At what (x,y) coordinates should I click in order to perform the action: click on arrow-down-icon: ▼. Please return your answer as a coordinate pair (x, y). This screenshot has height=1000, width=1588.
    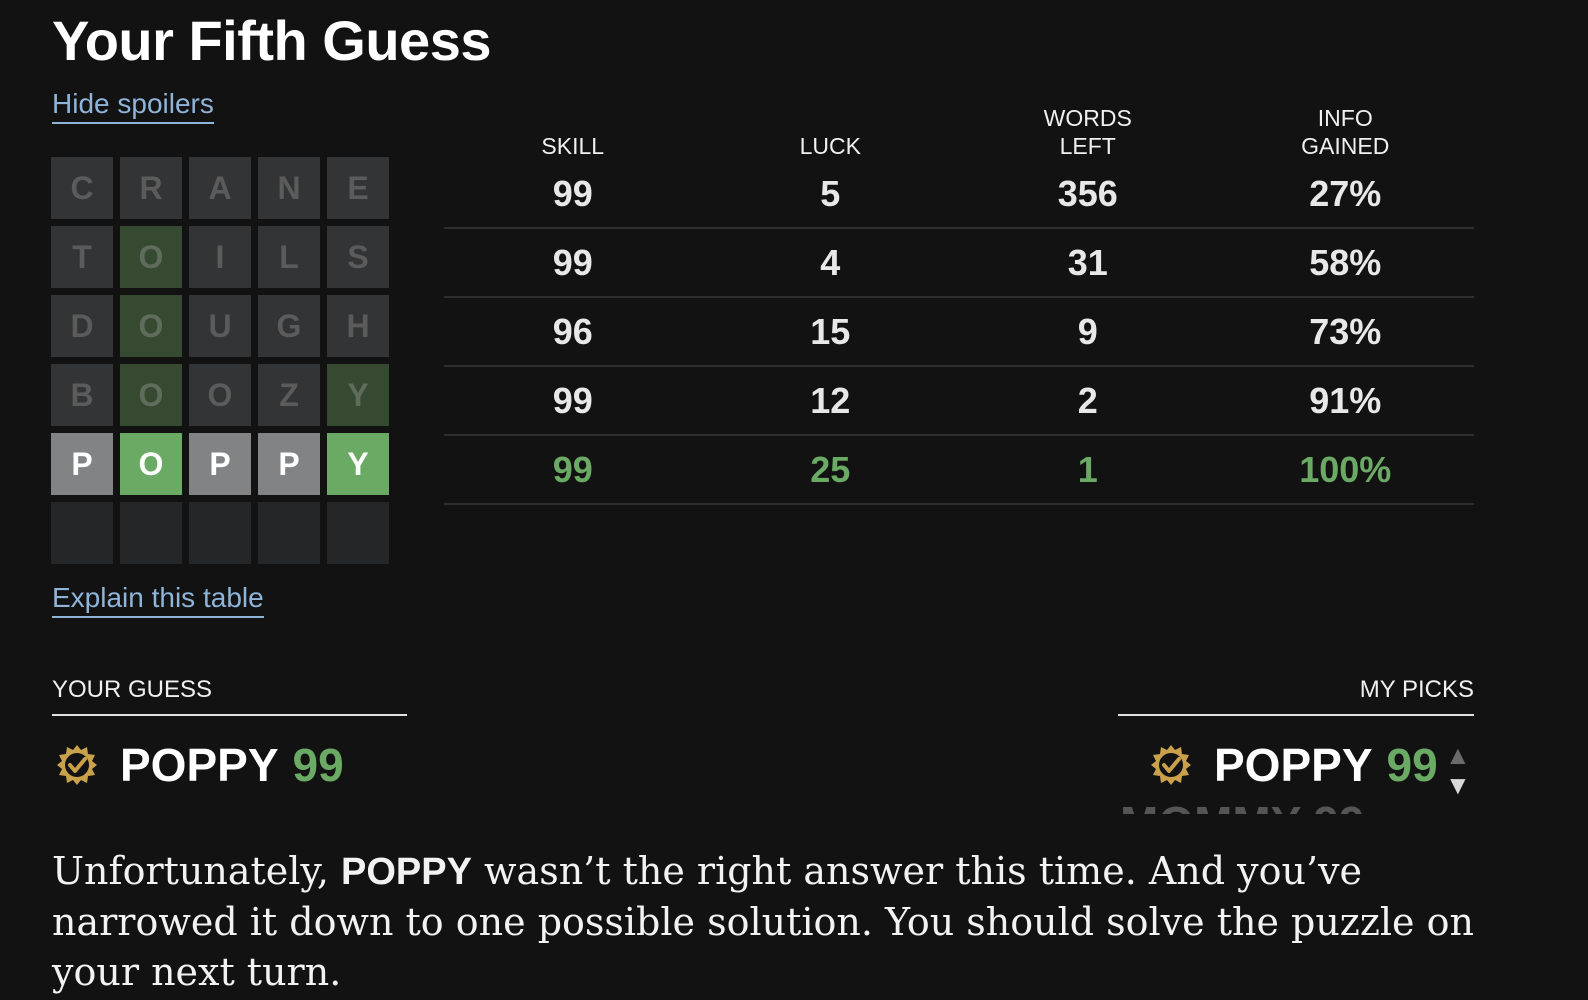
    Looking at the image, I should click on (1458, 785).